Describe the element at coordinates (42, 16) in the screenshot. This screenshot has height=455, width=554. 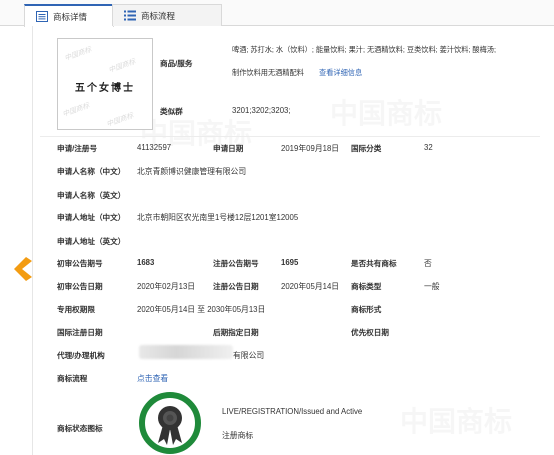
I see `detail-list-icon` at that location.